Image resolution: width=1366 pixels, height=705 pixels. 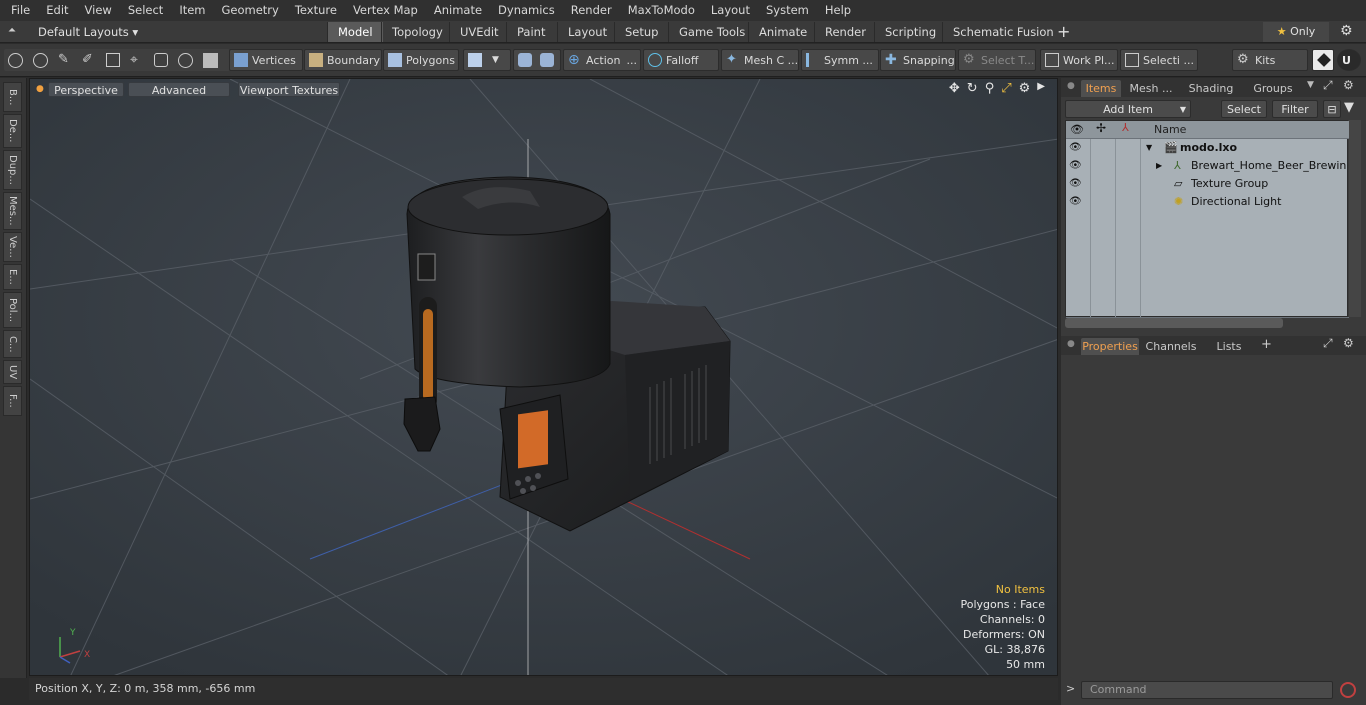 I want to click on menu-item-render: Render, so click(x=591, y=10).